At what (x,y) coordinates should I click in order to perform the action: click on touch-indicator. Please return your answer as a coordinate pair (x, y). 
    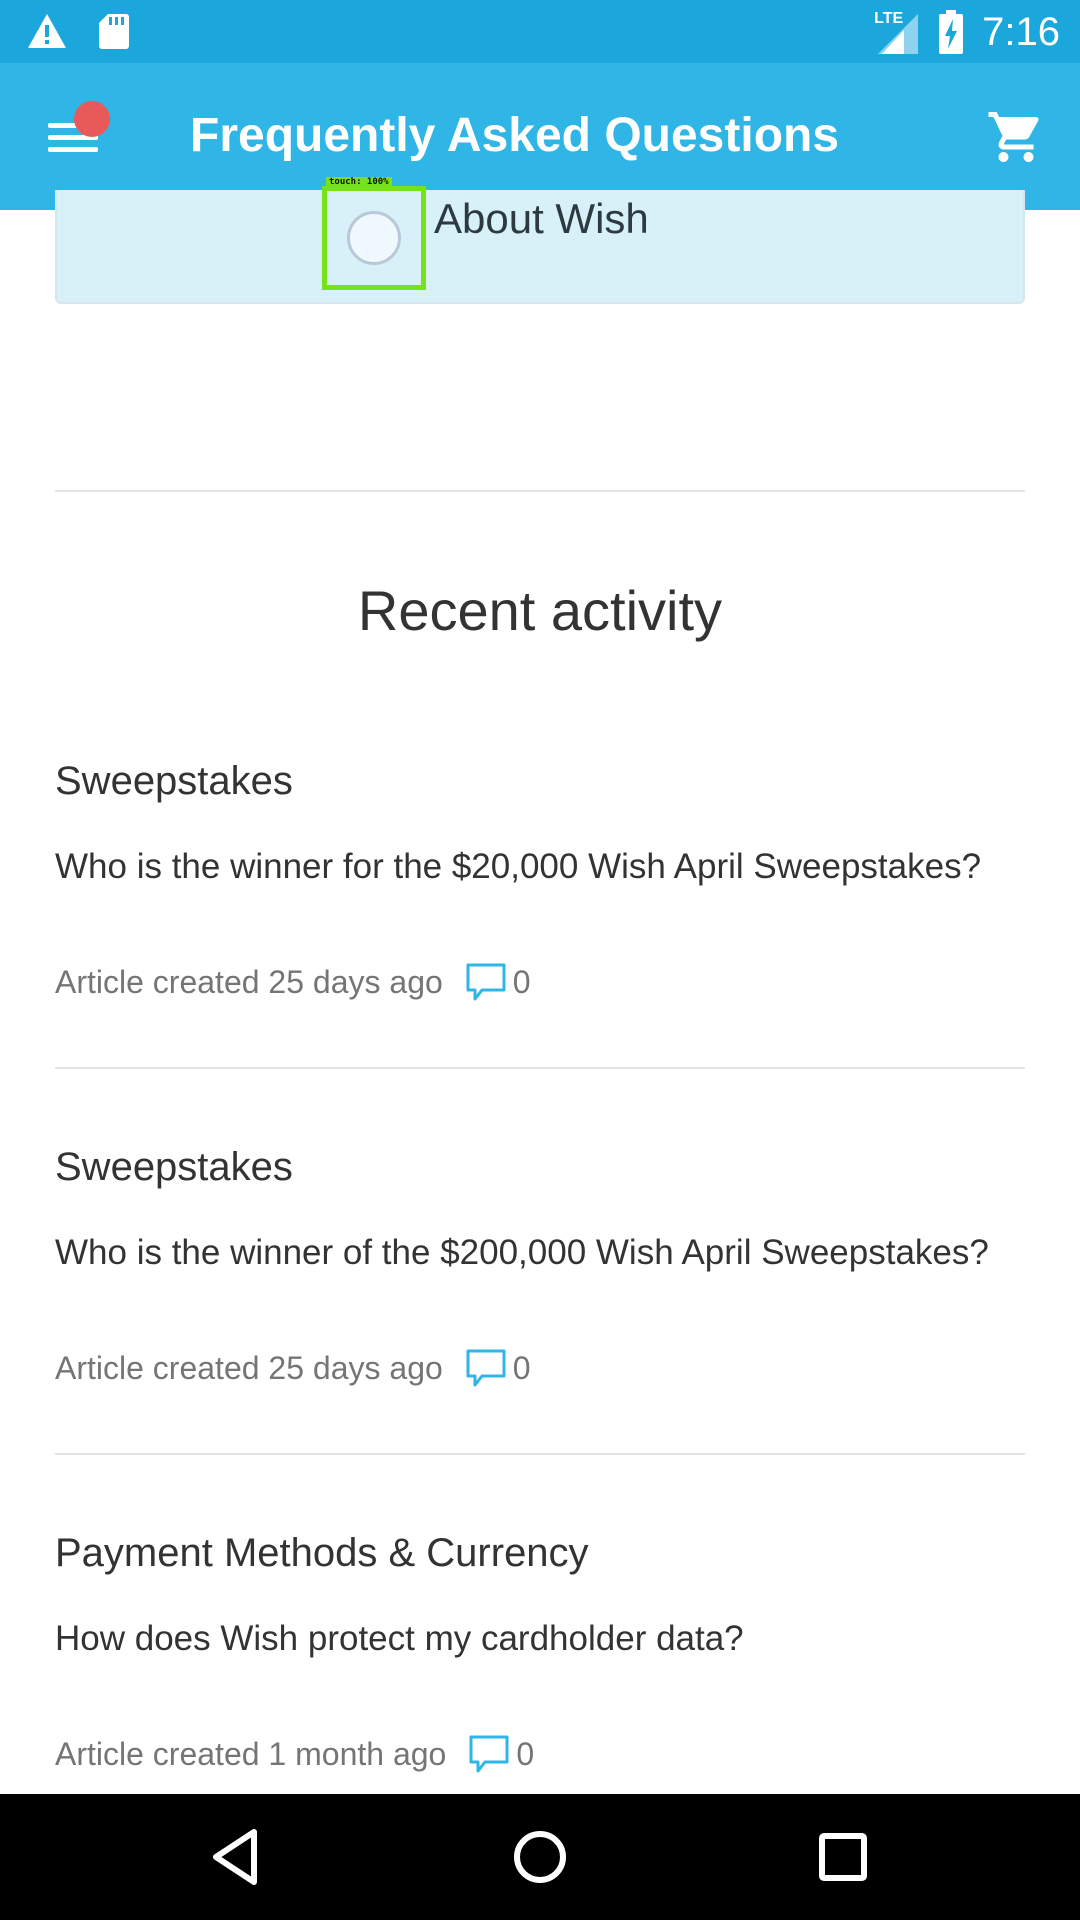
    Looking at the image, I should click on (374, 238).